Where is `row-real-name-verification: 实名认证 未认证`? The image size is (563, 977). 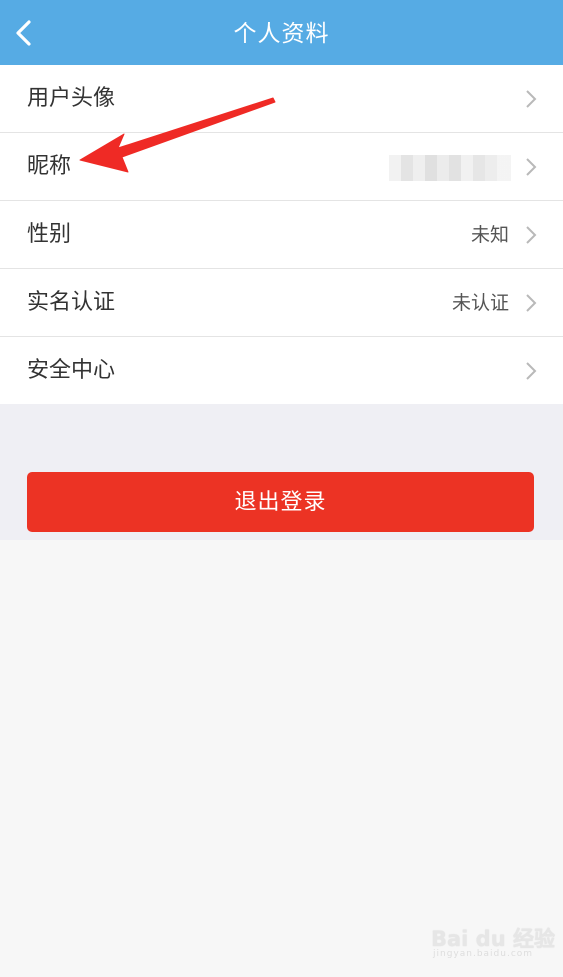 row-real-name-verification: 实名认证 未认证 is located at coordinates (281, 303).